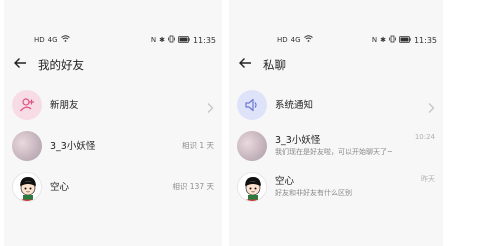 This screenshot has width=499, height=246. I want to click on page-title: 我的好友, so click(61, 65).